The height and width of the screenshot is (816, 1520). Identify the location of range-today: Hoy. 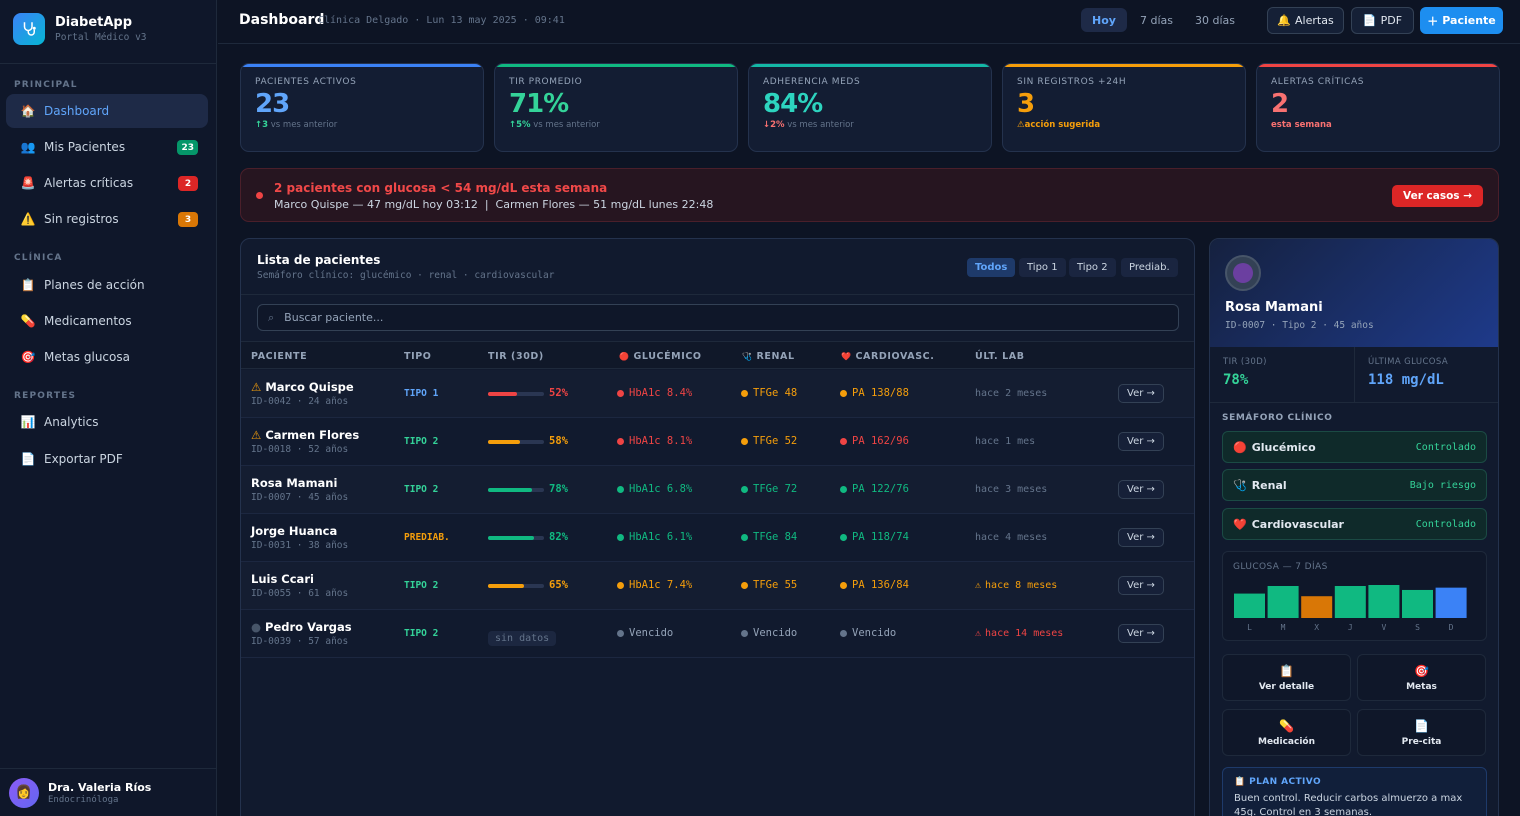
(1104, 20).